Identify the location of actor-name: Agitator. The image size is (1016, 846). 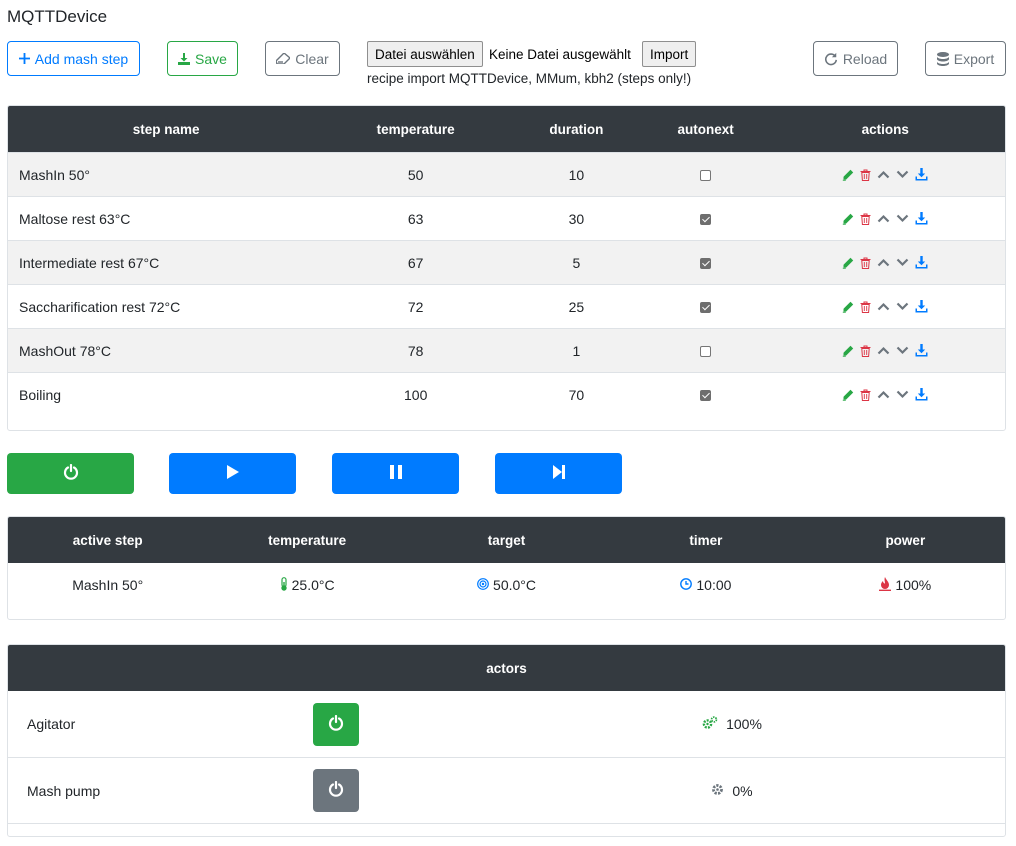
(51, 724).